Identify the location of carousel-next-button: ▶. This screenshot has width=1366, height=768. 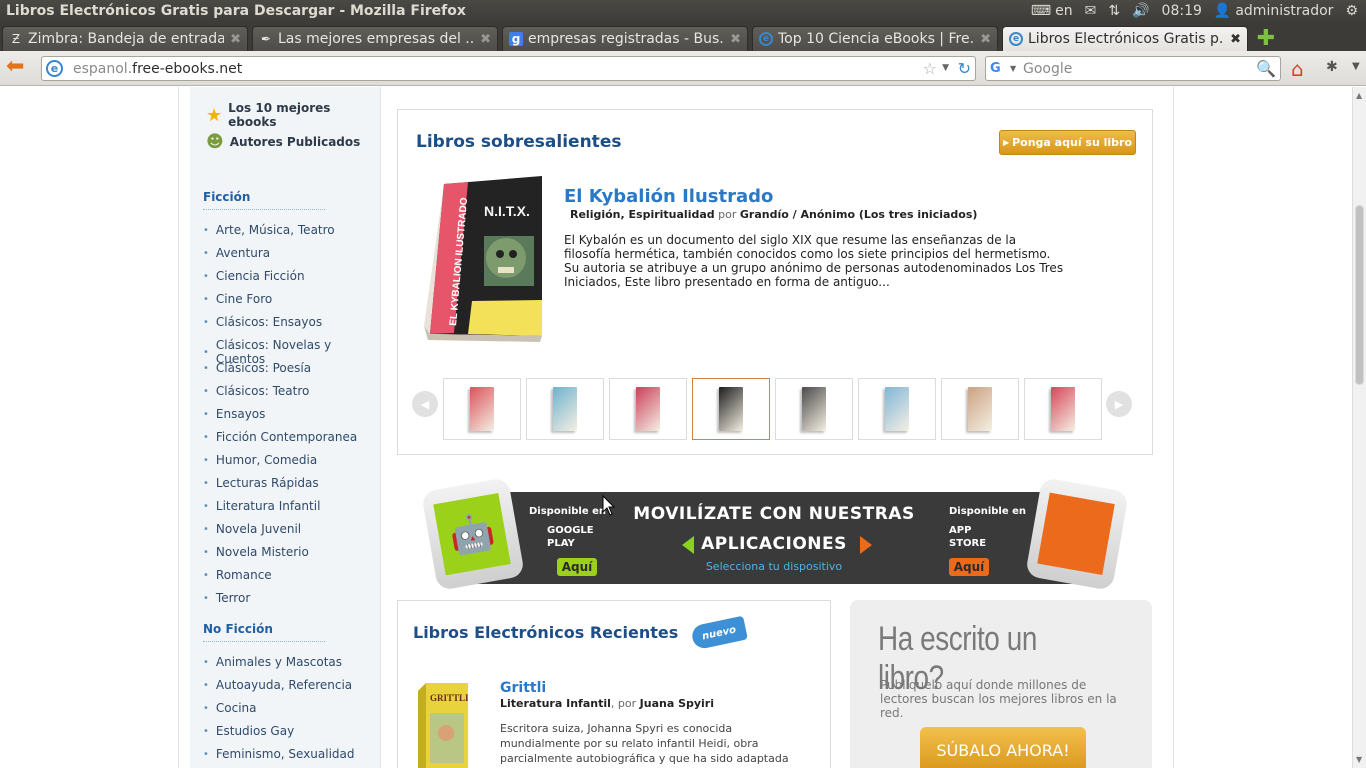
(1119, 404).